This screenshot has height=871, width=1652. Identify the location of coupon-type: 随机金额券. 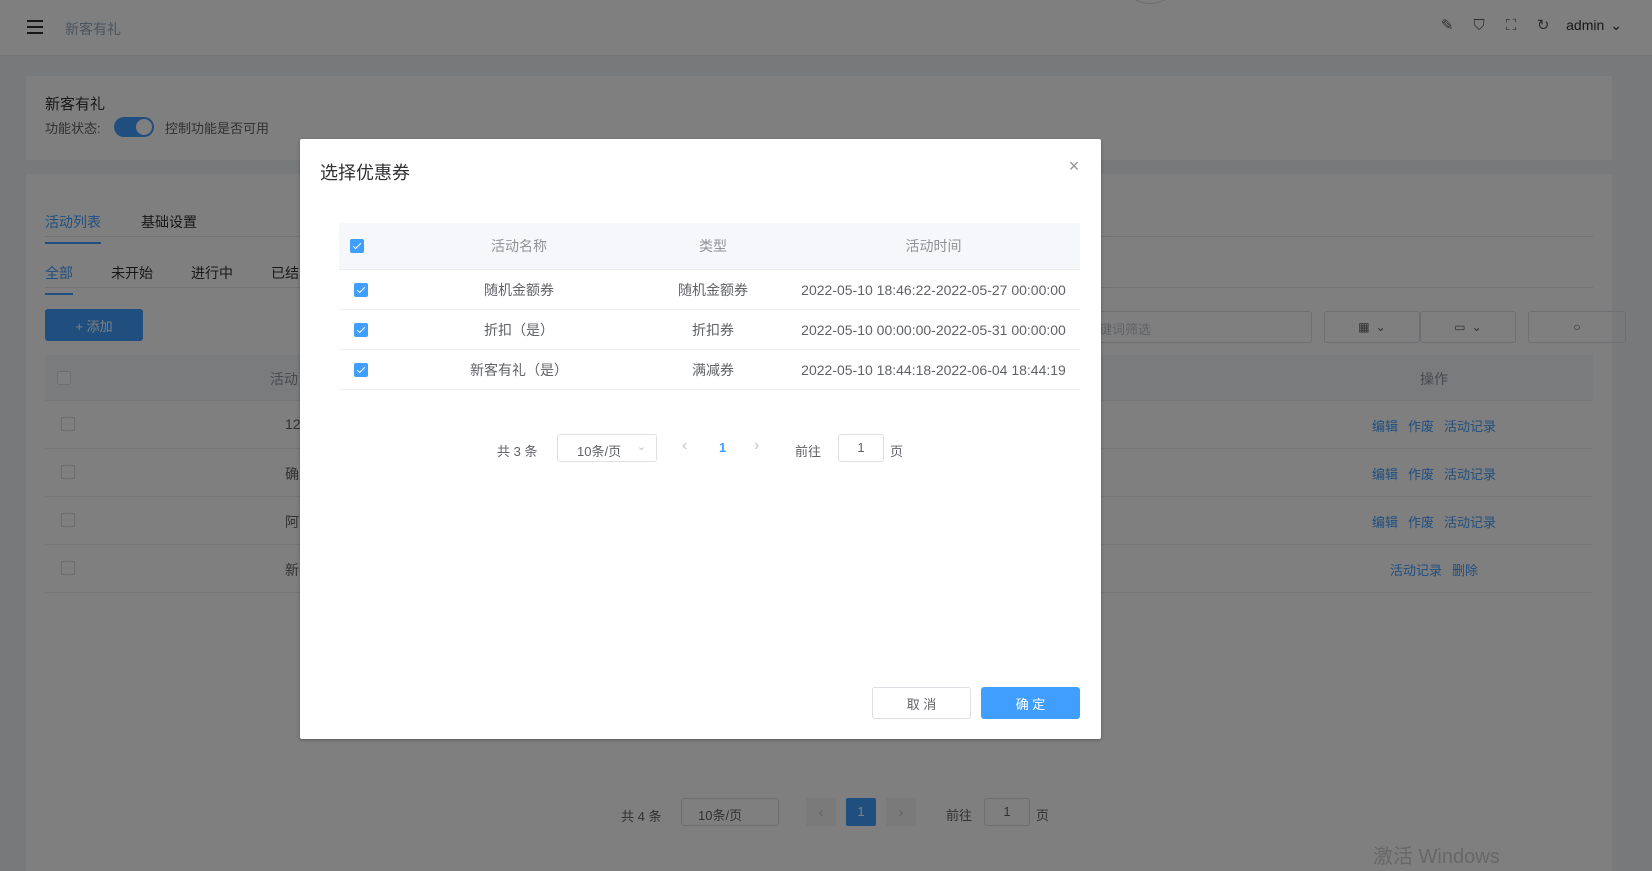
(713, 289).